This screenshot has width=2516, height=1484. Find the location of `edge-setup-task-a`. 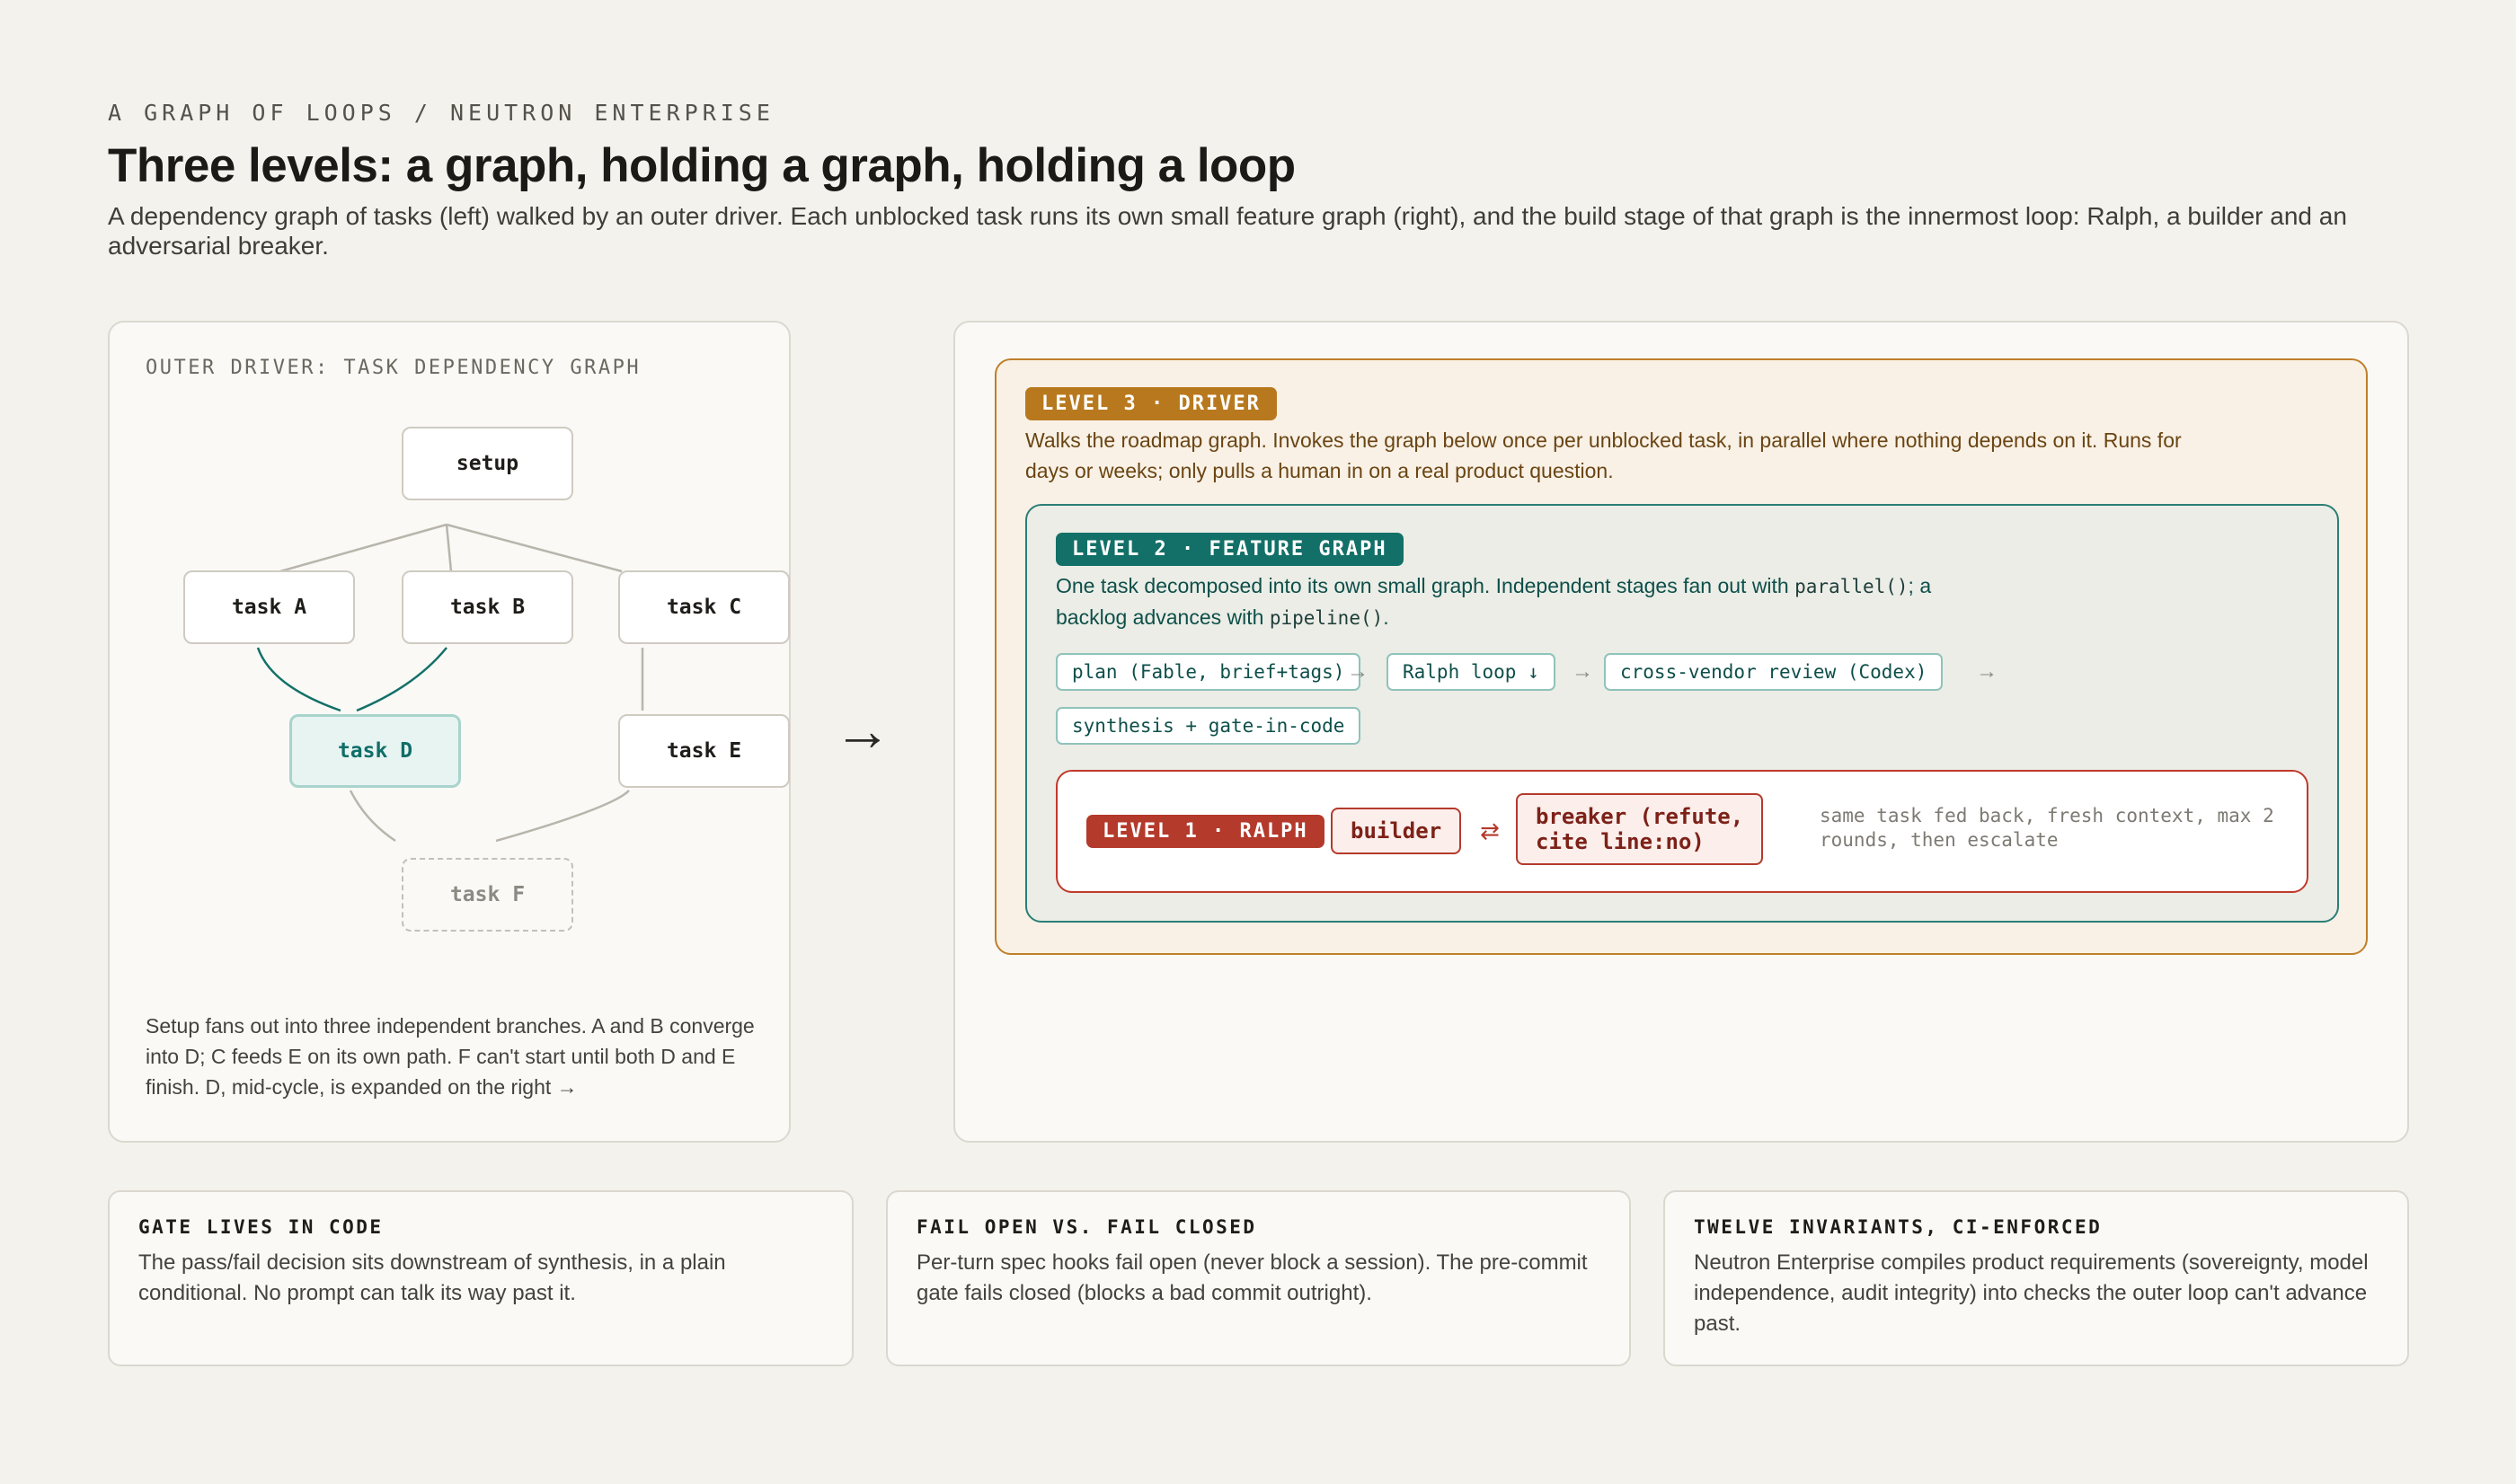

edge-setup-task-a is located at coordinates (363, 548).